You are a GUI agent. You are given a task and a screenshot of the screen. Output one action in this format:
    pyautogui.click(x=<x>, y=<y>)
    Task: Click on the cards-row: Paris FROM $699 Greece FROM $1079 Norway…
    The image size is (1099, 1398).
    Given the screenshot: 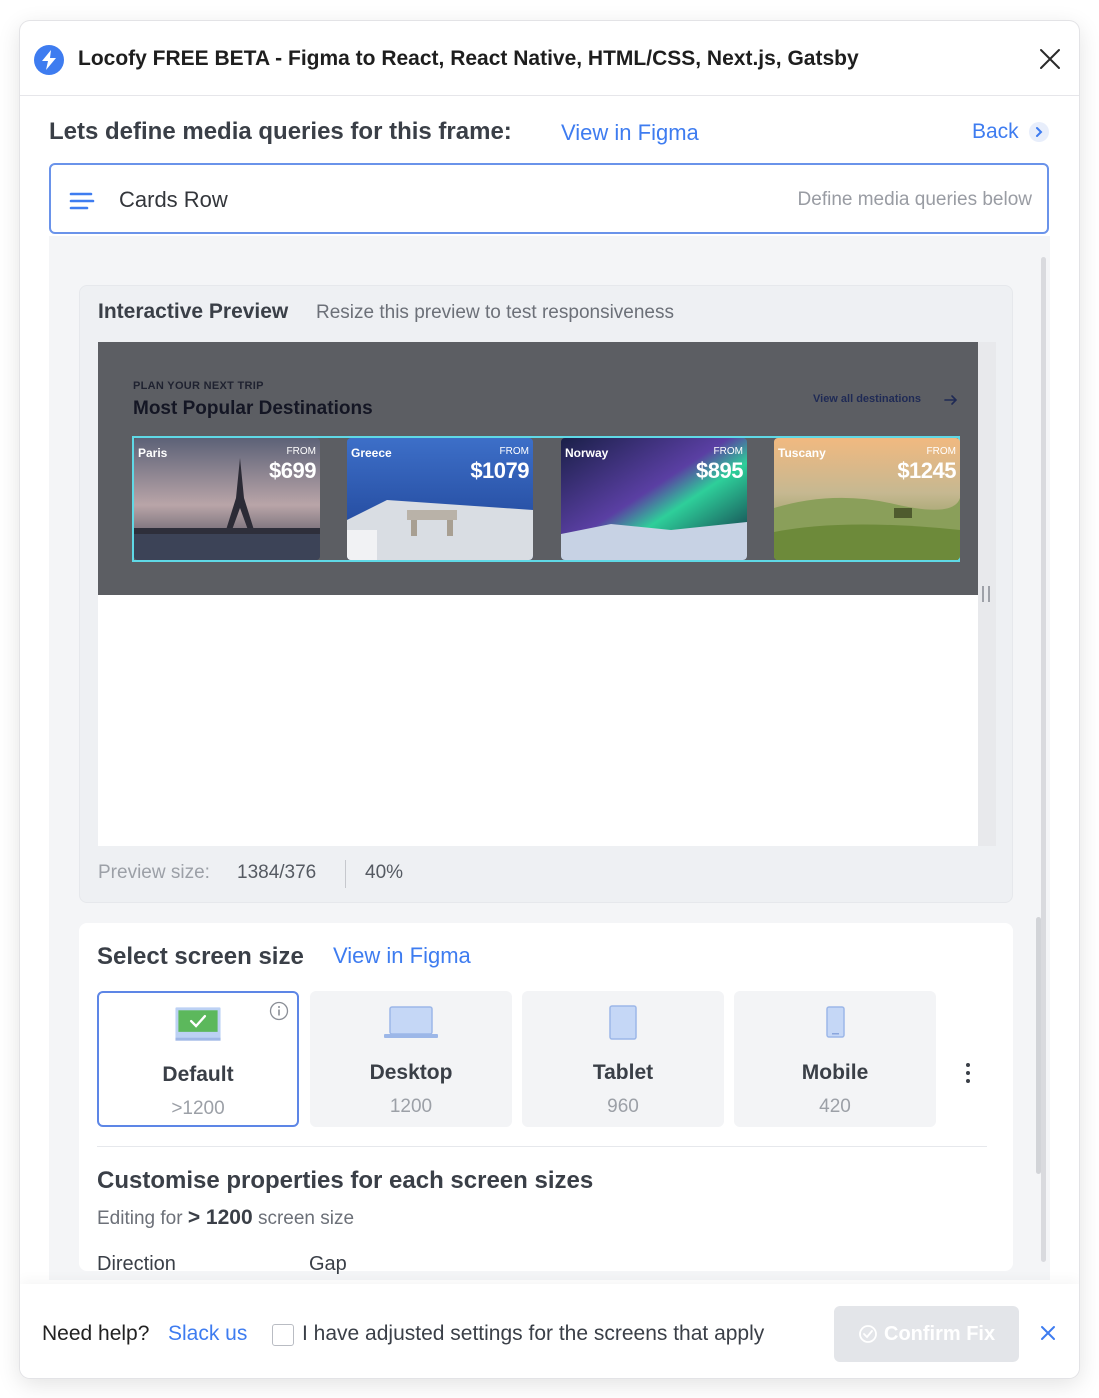 What is the action you would take?
    pyautogui.click(x=546, y=499)
    